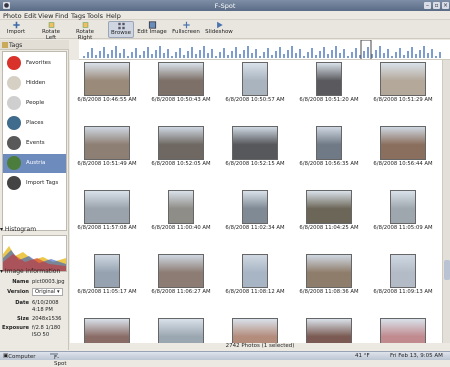 Image resolution: width=450 pixels, height=367 pixels. What do you see at coordinates (12, 16) in the screenshot?
I see `menu-photo: Photo` at bounding box center [12, 16].